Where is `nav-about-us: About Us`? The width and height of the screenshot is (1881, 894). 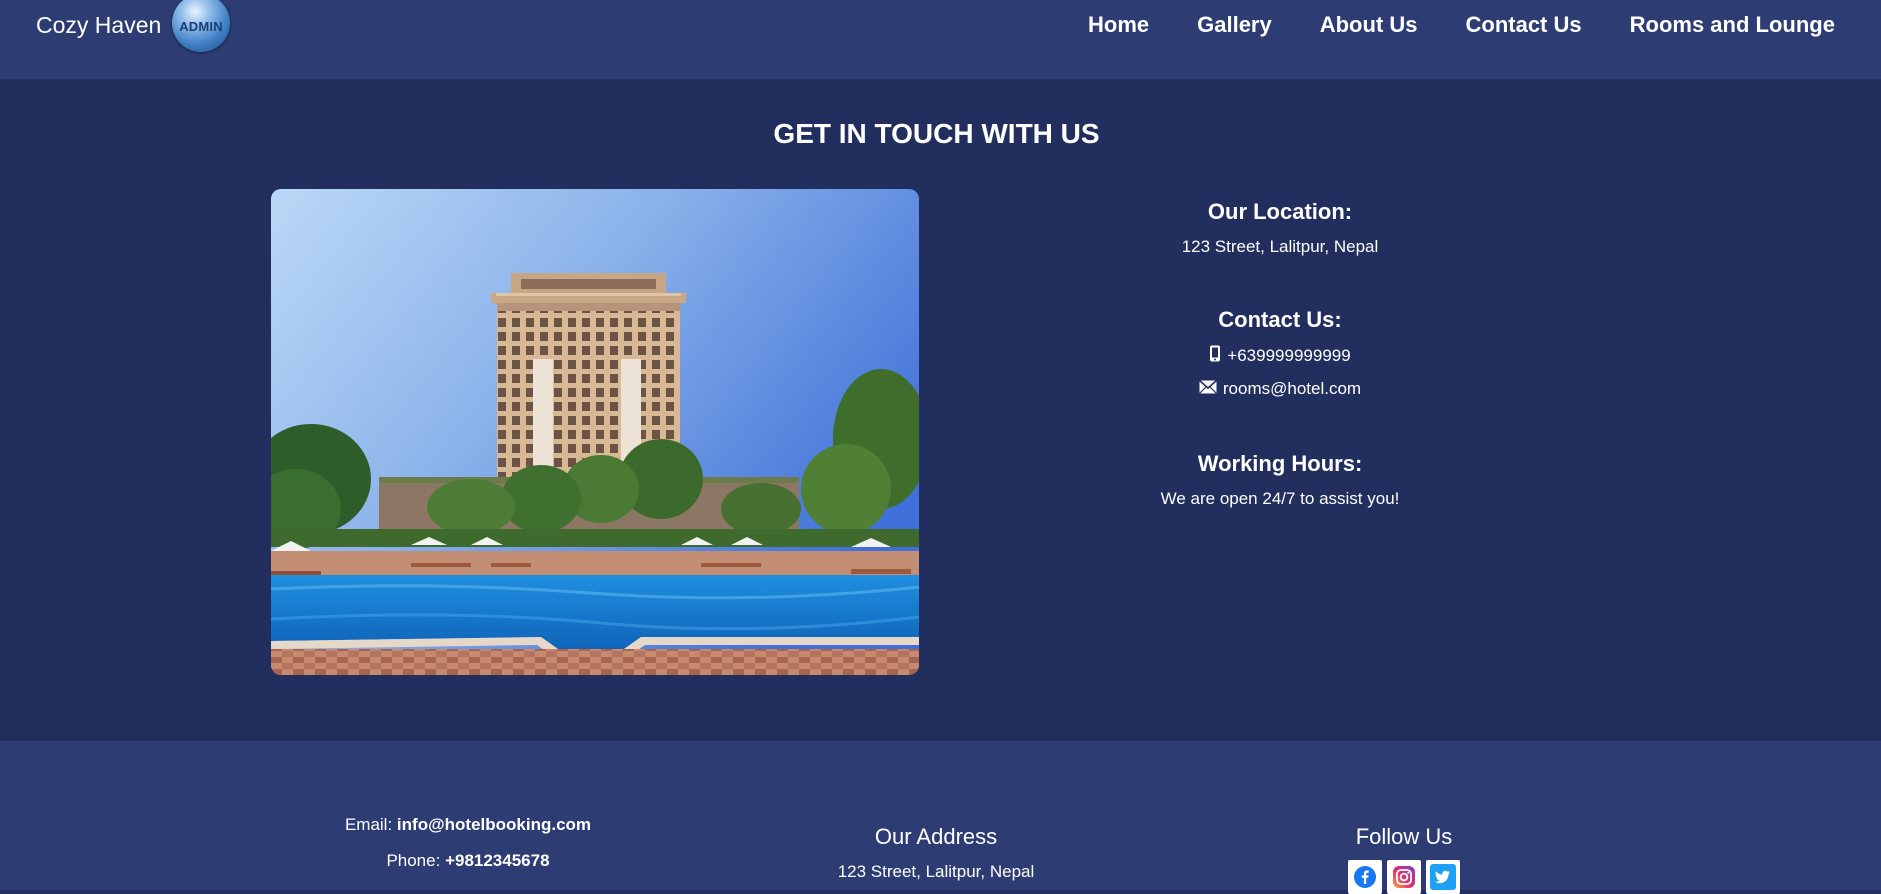 nav-about-us: About Us is located at coordinates (1369, 25).